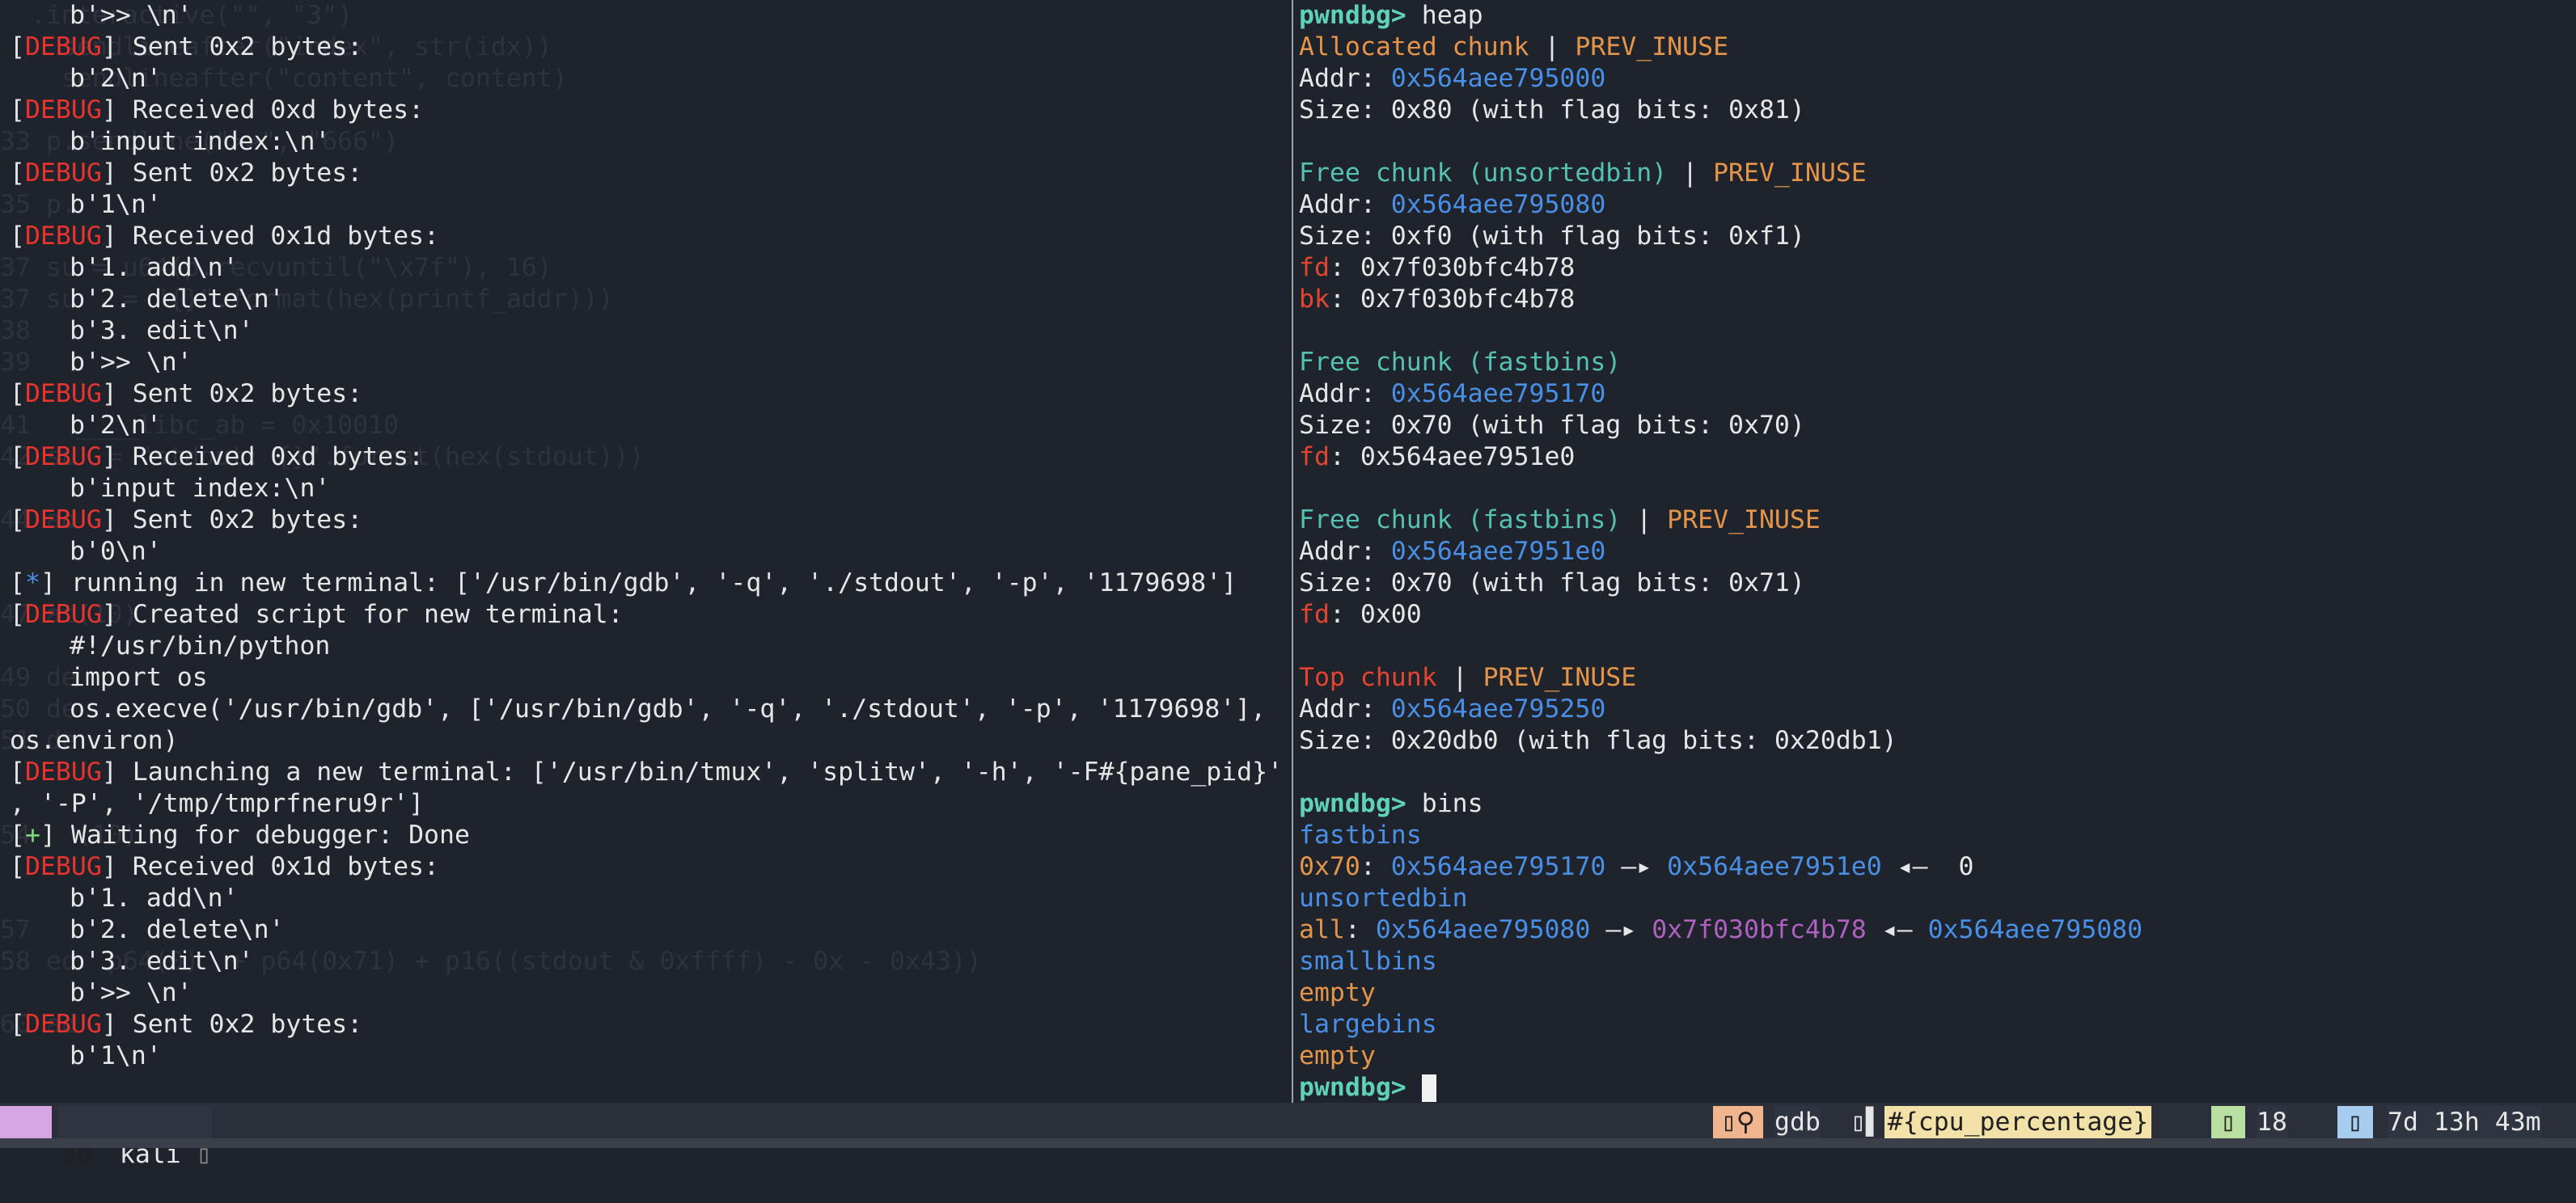 Image resolution: width=2576 pixels, height=1203 pixels. What do you see at coordinates (200, 646) in the screenshot?
I see `log-text: #!/usr/bin/python` at bounding box center [200, 646].